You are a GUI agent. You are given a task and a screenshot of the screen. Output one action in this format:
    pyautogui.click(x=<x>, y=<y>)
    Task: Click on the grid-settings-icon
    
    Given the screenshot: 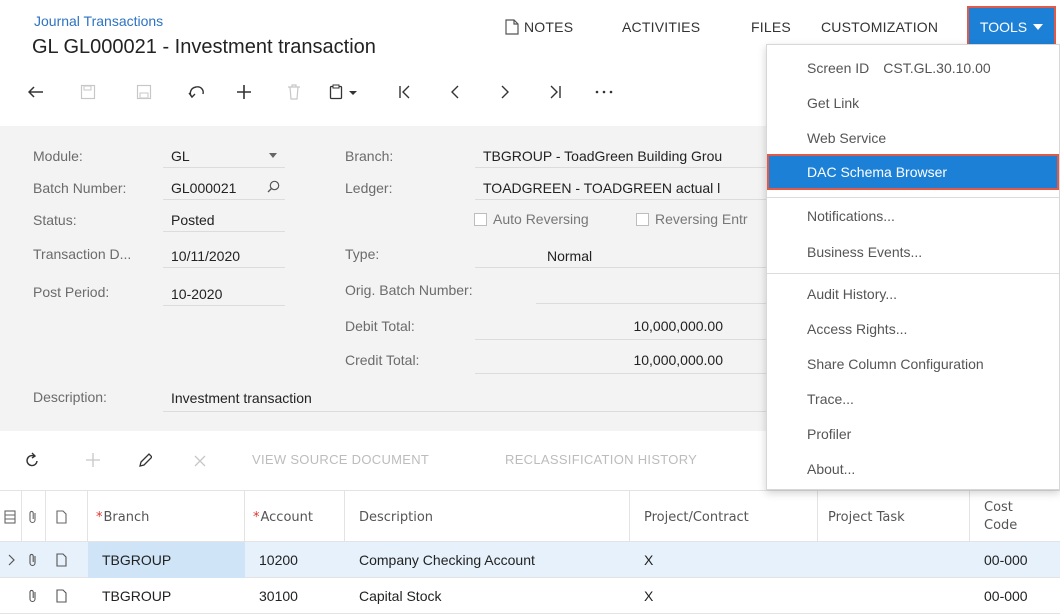 What is the action you would take?
    pyautogui.click(x=11, y=517)
    